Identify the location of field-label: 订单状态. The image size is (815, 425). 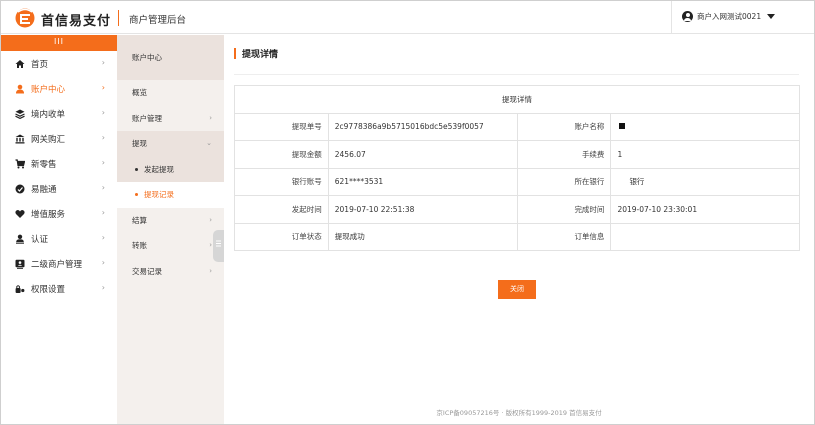
(281, 236).